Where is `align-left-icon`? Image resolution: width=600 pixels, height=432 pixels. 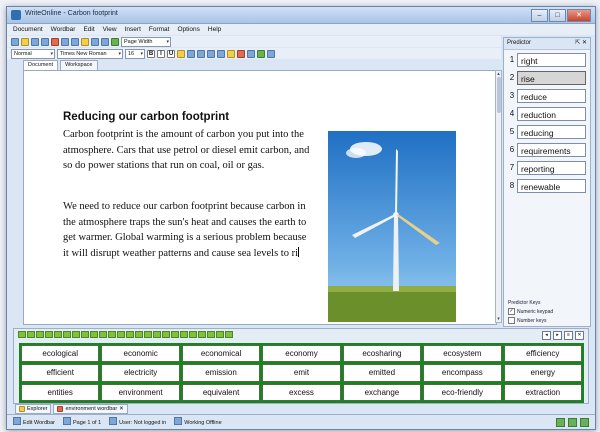 align-left-icon is located at coordinates (181, 53).